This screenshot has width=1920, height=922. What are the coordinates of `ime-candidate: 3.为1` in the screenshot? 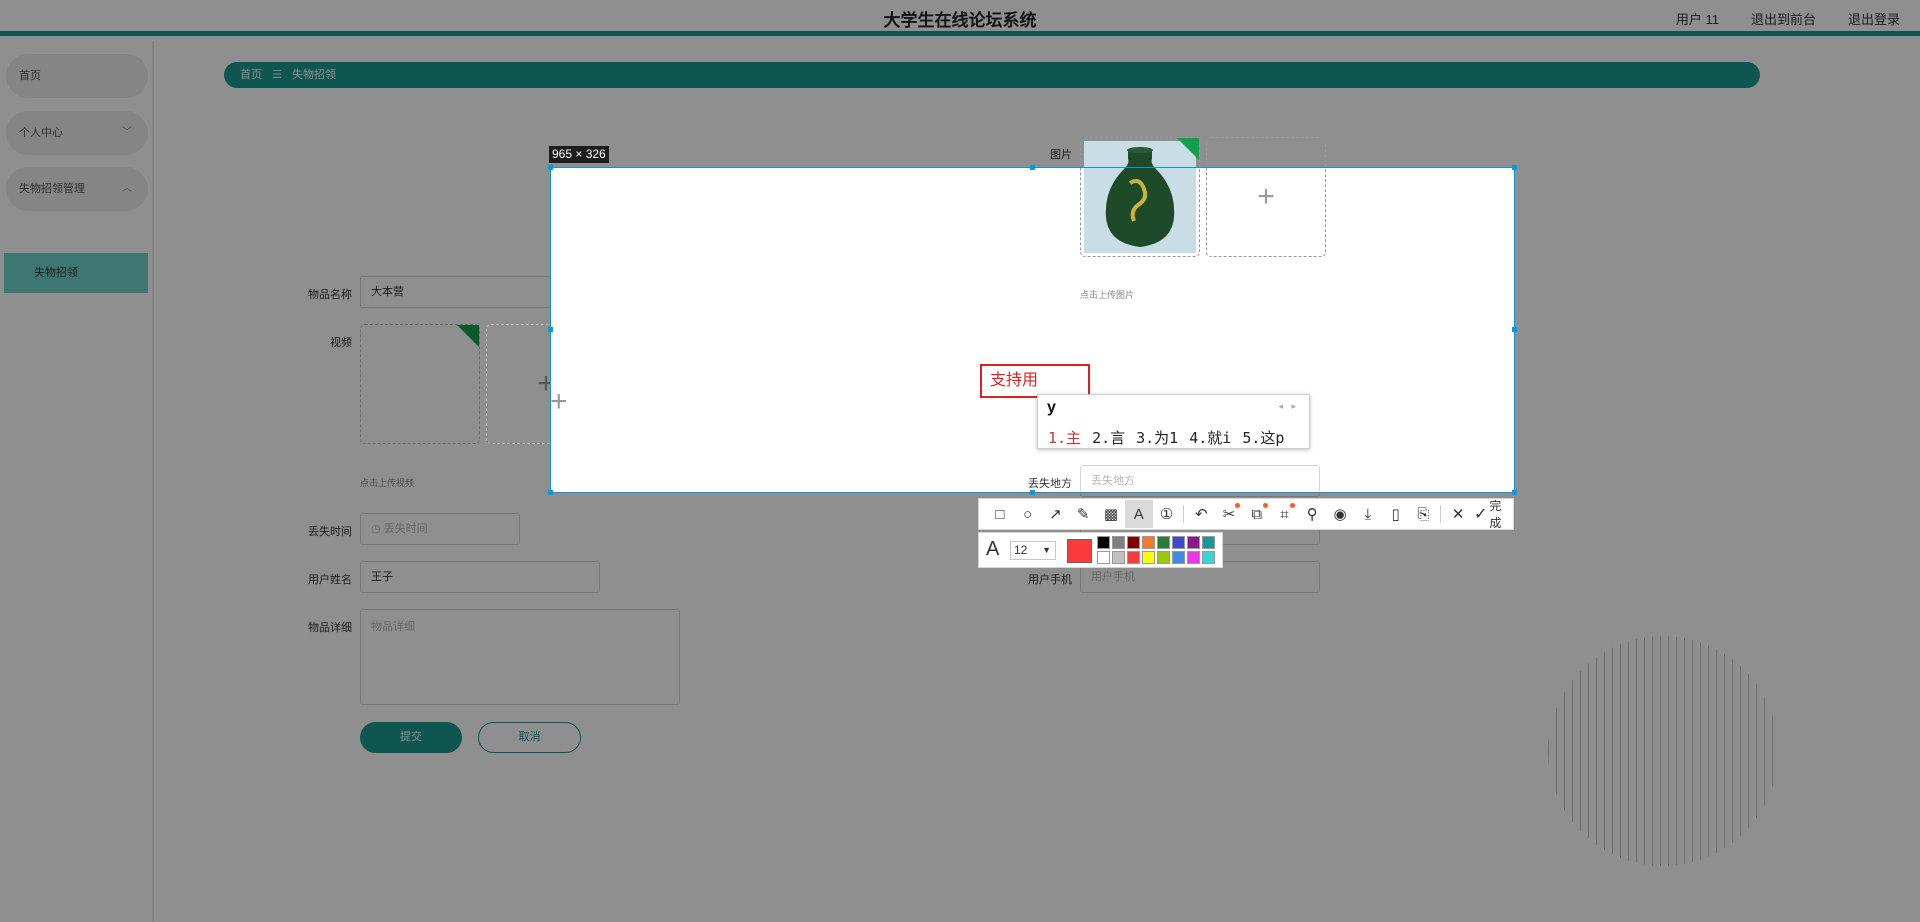 It's located at (1157, 437).